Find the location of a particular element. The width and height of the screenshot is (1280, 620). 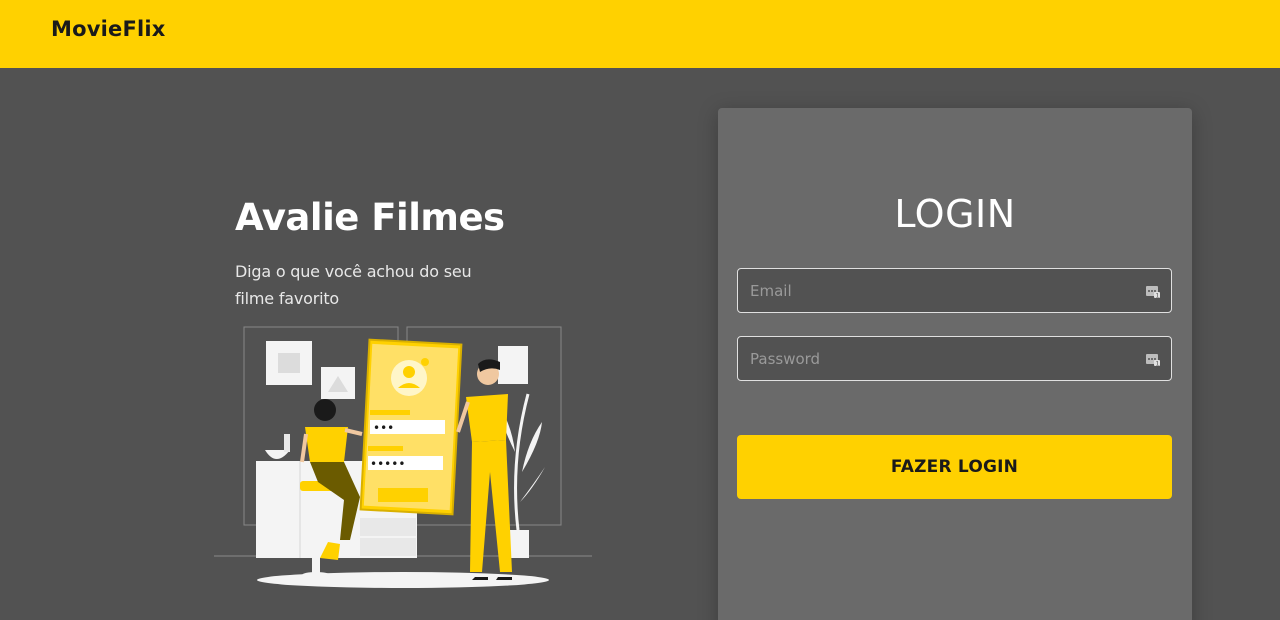

hero-title: Avalie Filmes is located at coordinates (370, 217).